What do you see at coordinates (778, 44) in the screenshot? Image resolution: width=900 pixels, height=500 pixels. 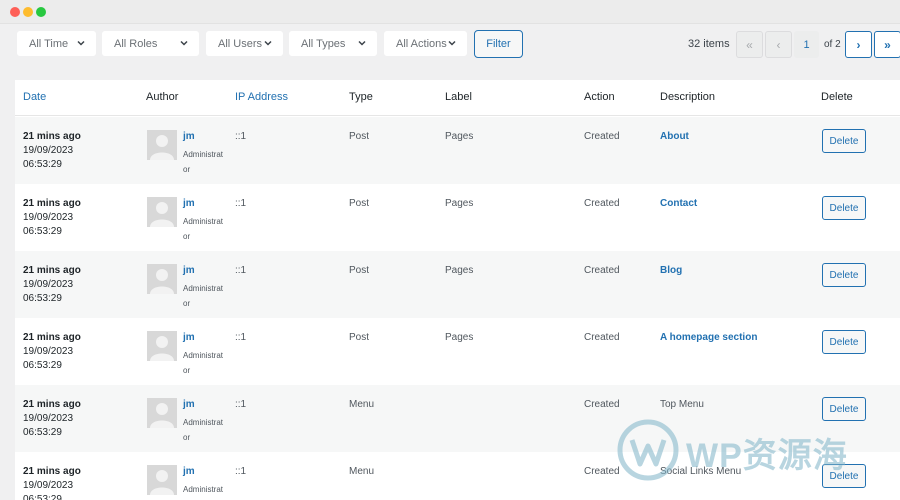 I see `prev-page-button: ‹` at bounding box center [778, 44].